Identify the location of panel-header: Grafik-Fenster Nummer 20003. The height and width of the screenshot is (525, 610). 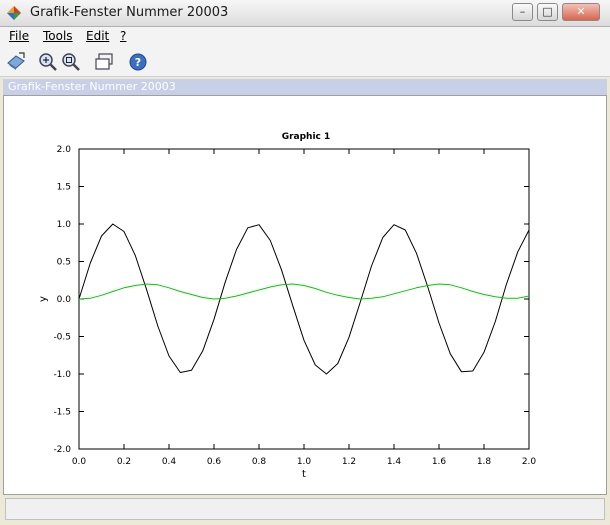
(305, 87).